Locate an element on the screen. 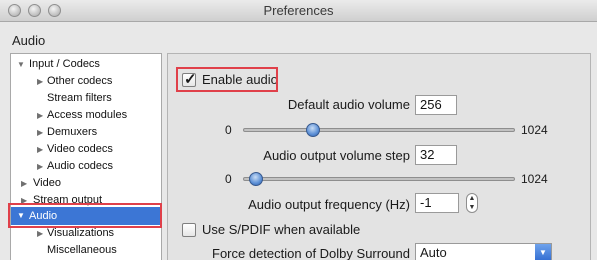  spdif-label: Use S/PDIF when available is located at coordinates (281, 229).